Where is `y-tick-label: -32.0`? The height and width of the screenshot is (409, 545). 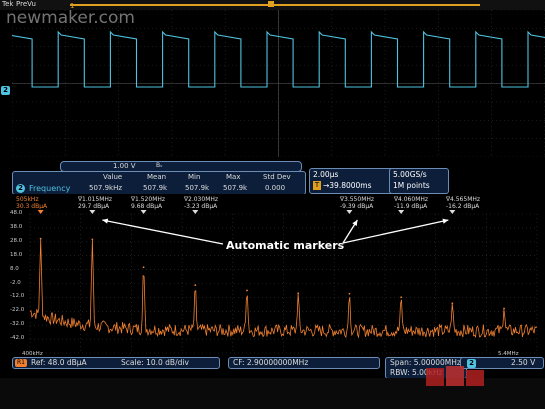 y-tick-label: -32.0 is located at coordinates (17, 324).